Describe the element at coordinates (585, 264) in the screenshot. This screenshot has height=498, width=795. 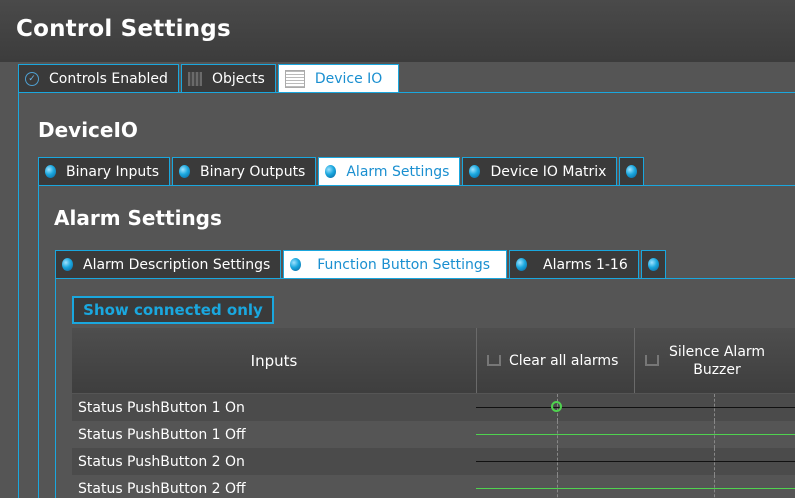
I see `tab-label: Alarms 1-16` at that location.